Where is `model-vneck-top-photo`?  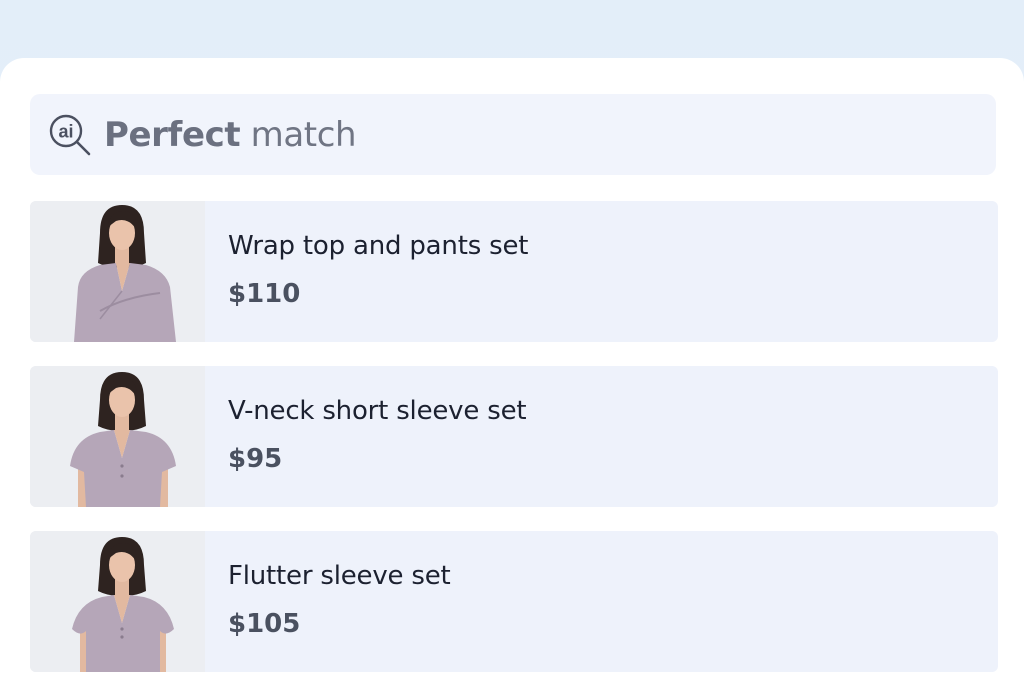 model-vneck-top-photo is located at coordinates (117, 436).